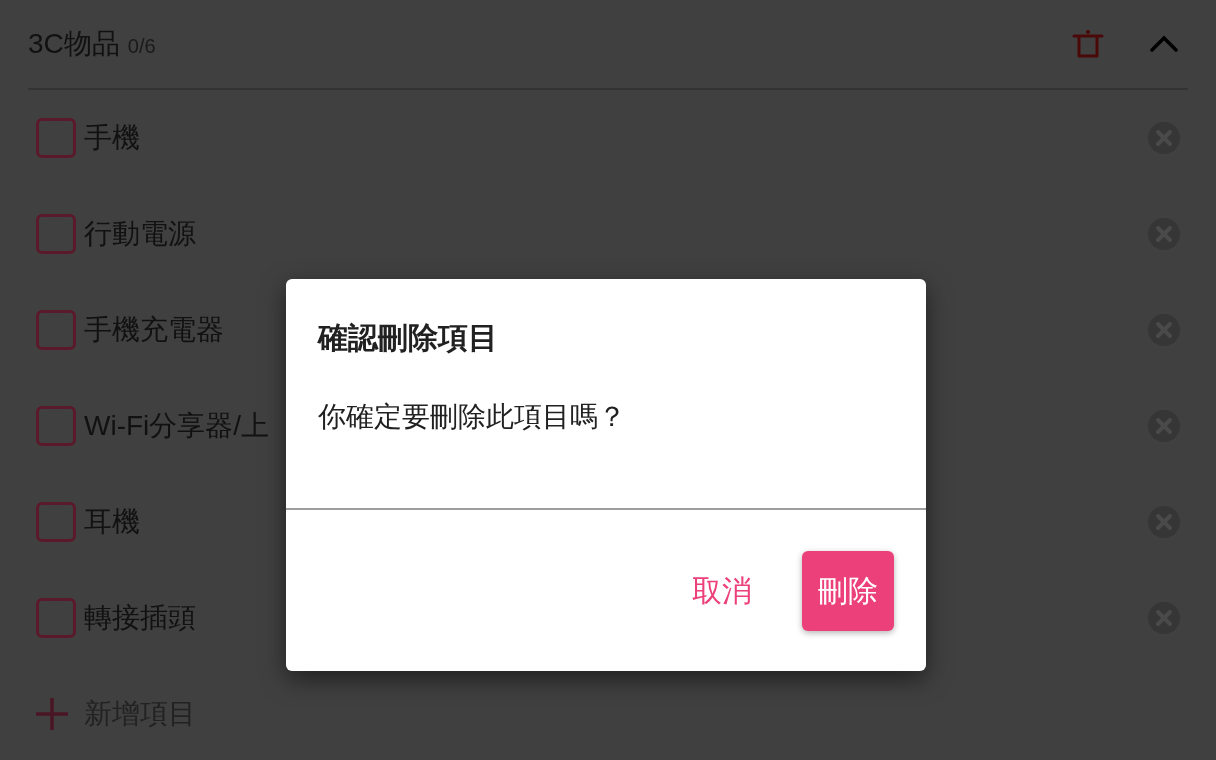  What do you see at coordinates (52, 714) in the screenshot?
I see `plus-icon` at bounding box center [52, 714].